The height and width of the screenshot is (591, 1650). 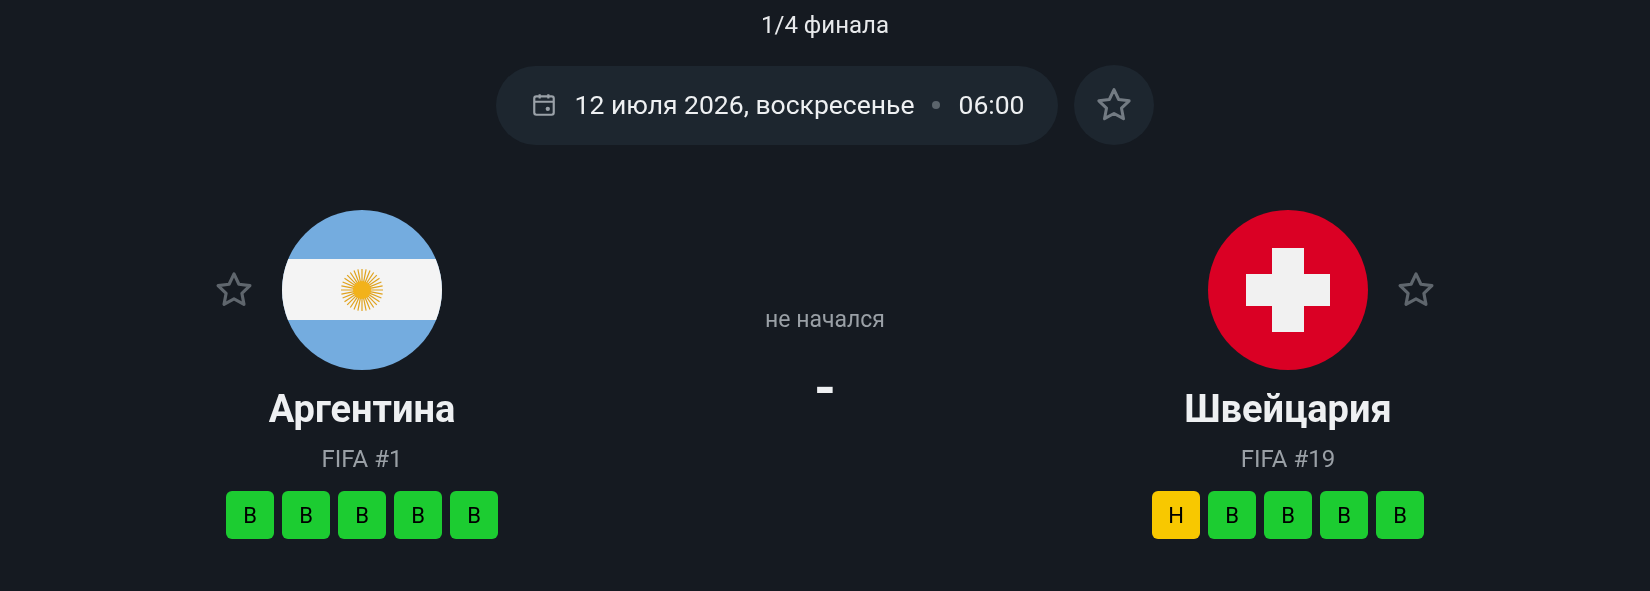 What do you see at coordinates (744, 105) in the screenshot?
I see `match-date: 12 июля 2026, воскресенье` at bounding box center [744, 105].